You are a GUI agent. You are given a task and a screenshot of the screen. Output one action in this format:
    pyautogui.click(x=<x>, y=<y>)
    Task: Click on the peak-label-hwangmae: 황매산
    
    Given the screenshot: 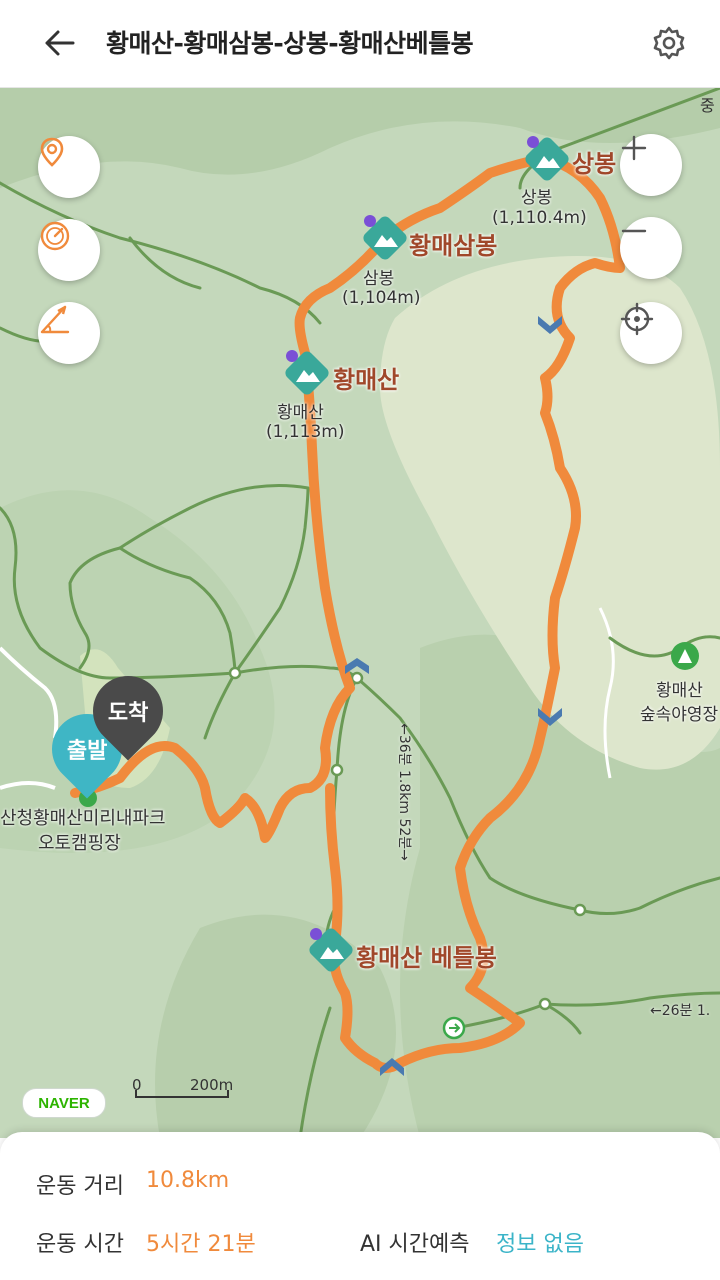 What is the action you would take?
    pyautogui.click(x=366, y=380)
    